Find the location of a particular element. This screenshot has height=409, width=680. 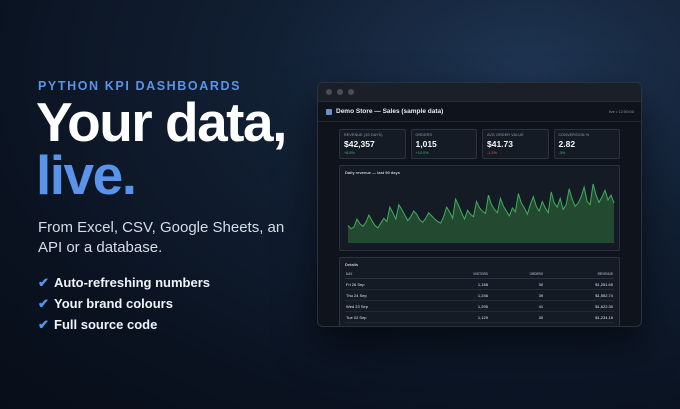

kpi-label: Revenue (30 days) is located at coordinates (363, 135).